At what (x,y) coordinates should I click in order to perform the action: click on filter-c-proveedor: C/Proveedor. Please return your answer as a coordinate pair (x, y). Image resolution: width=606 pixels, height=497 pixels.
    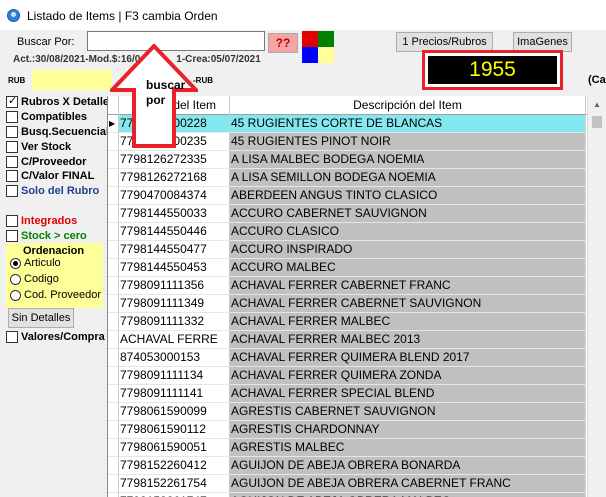
    Looking at the image, I should click on (46, 162).